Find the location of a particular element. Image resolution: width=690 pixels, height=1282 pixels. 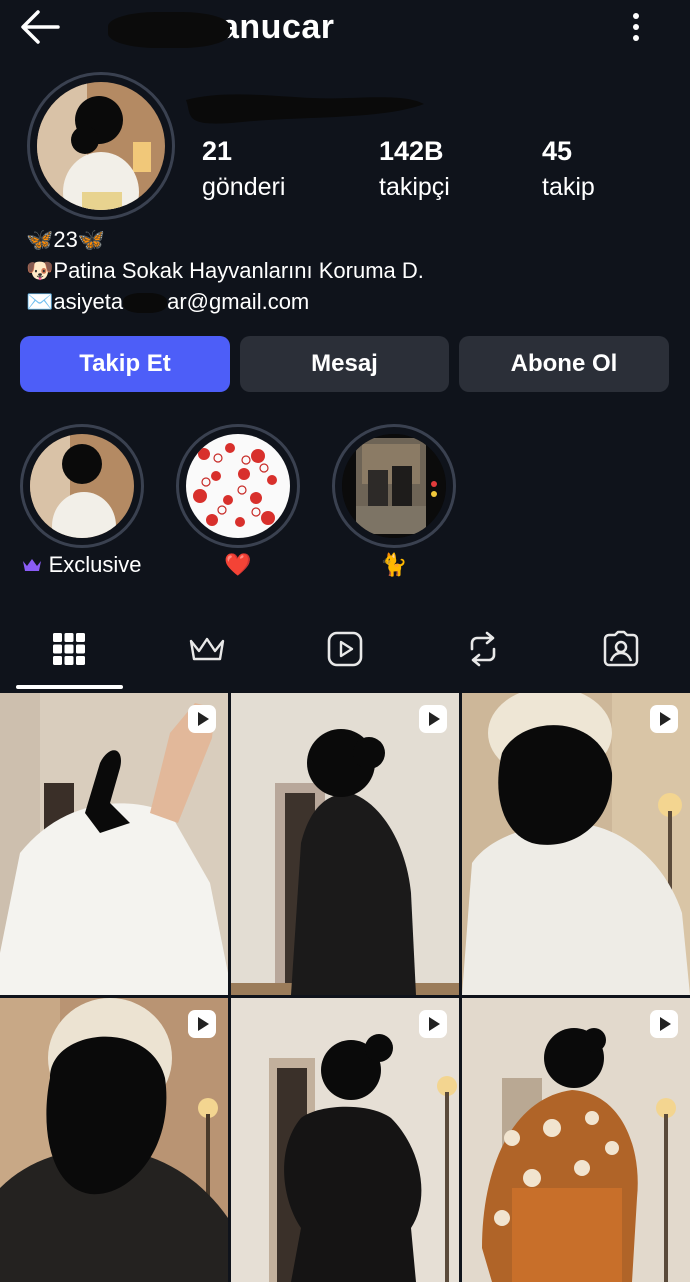

highlight-label-text: Exclusive is located at coordinates (95, 564).